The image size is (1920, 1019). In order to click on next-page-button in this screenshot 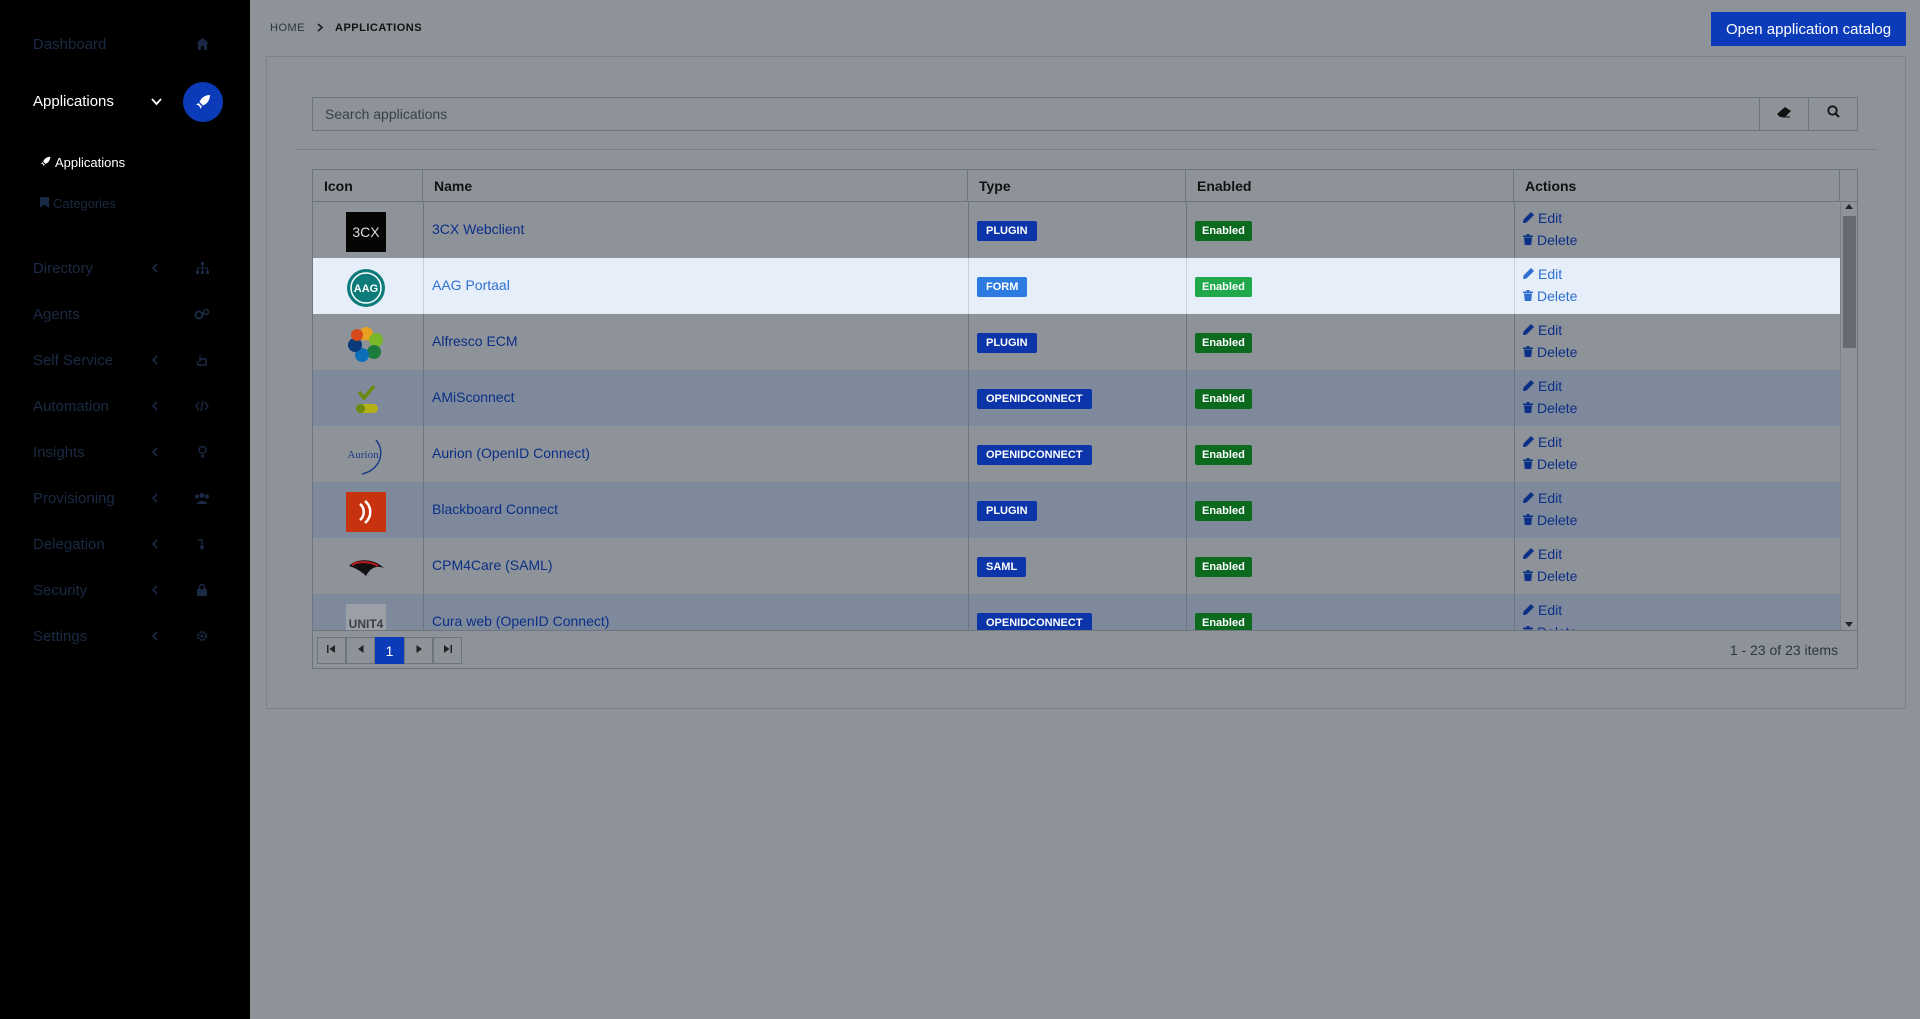, I will do `click(418, 650)`.